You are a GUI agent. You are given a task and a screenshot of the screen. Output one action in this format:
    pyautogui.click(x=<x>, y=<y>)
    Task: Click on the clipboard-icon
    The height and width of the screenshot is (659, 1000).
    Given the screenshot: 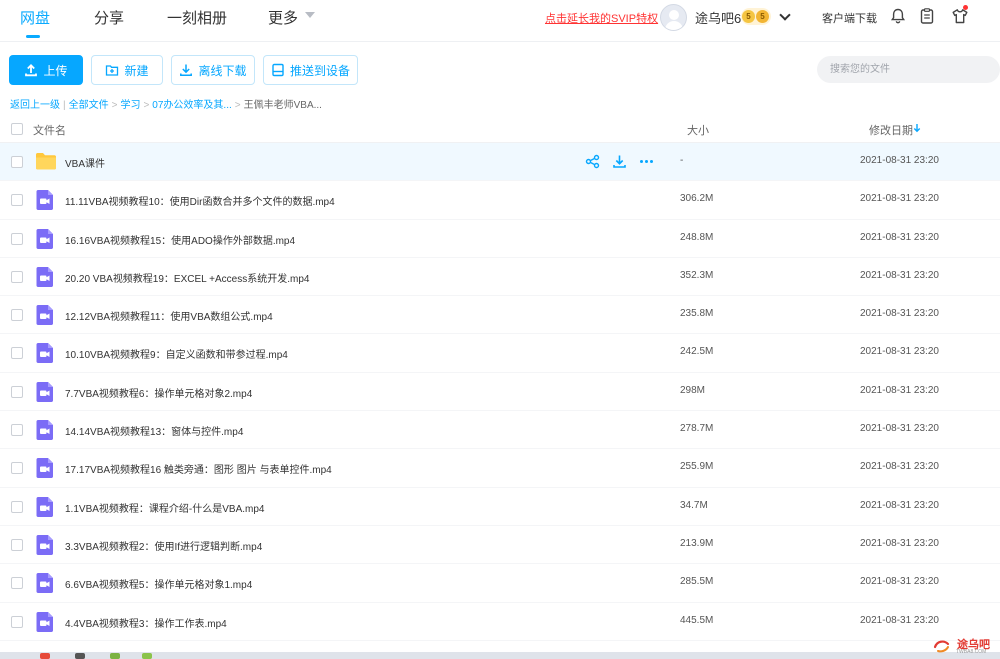 What is the action you would take?
    pyautogui.click(x=927, y=16)
    